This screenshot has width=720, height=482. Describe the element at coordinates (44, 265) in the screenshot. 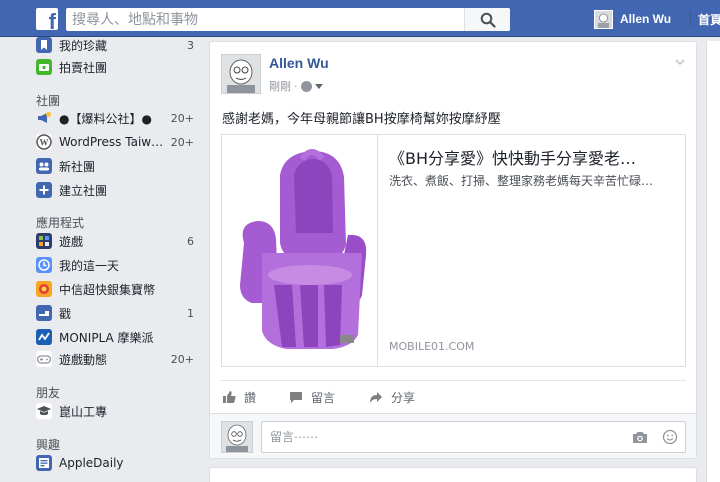

I see `on-this-day-icon` at that location.